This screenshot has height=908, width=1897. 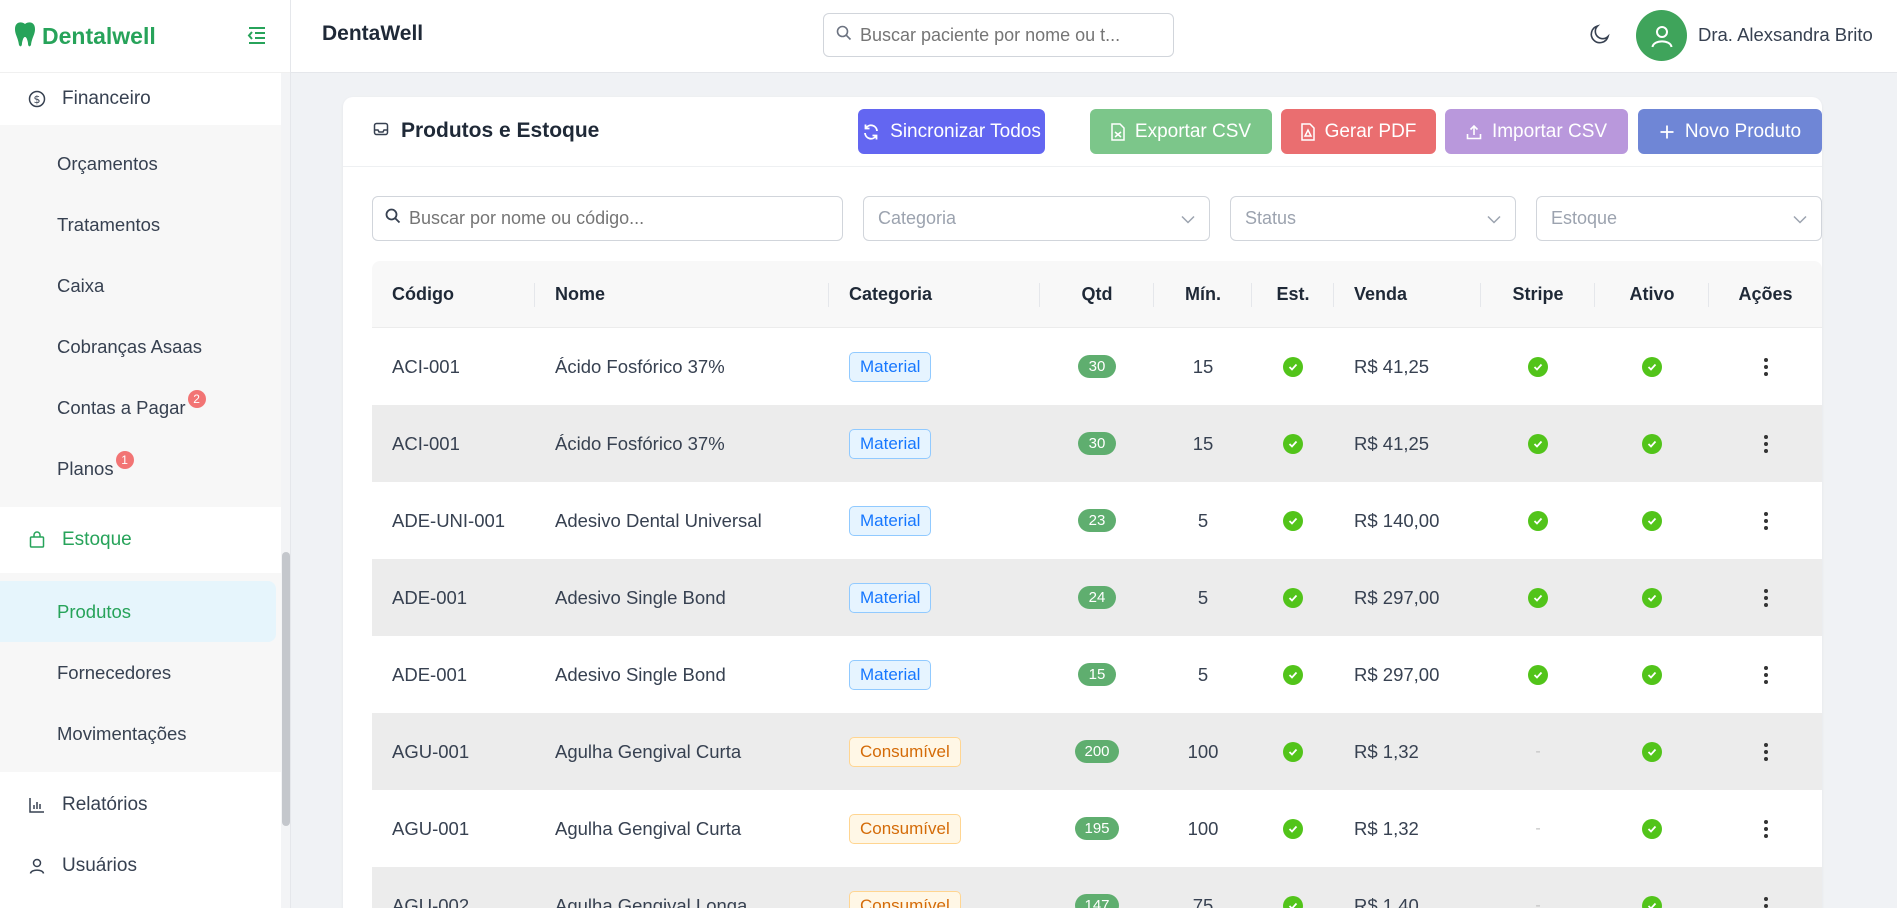 What do you see at coordinates (99, 865) in the screenshot?
I see `menu-group-label: Usuários` at bounding box center [99, 865].